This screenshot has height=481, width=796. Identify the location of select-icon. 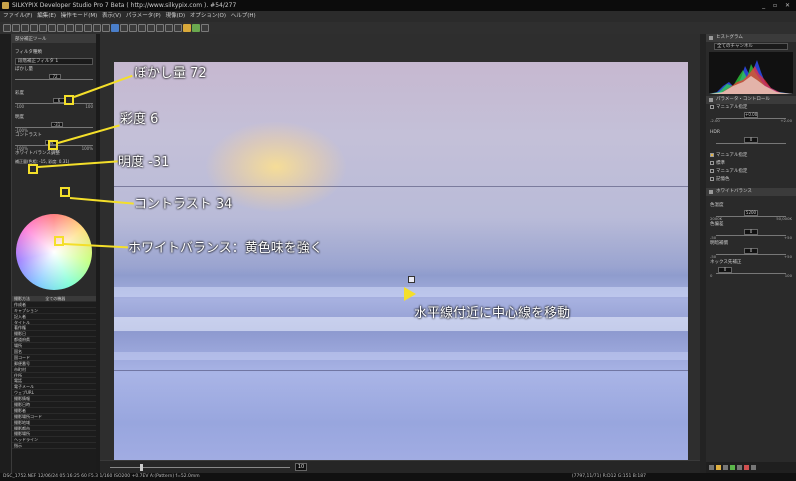
(25, 28).